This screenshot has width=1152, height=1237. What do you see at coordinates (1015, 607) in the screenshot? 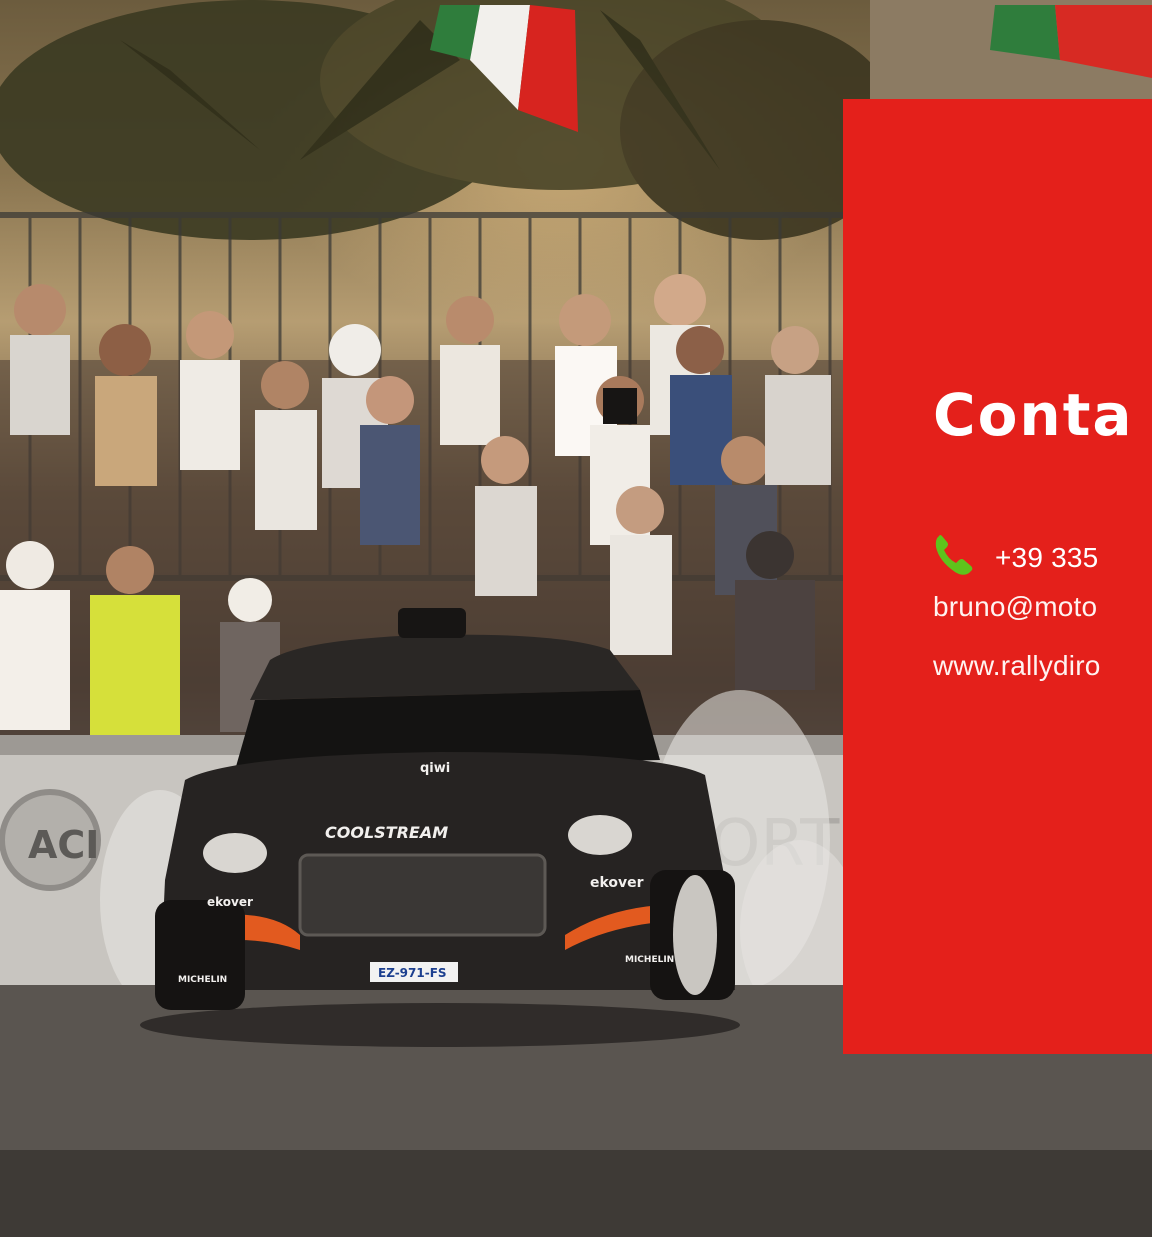
I see `email-link: bruno@moto` at bounding box center [1015, 607].